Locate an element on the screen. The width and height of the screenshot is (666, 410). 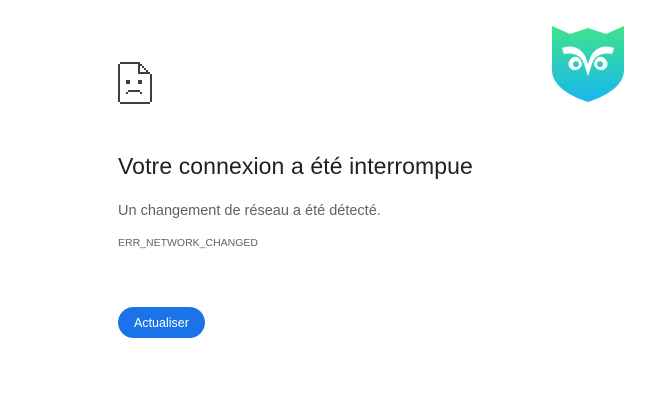
owl-logo-icon is located at coordinates (588, 64).